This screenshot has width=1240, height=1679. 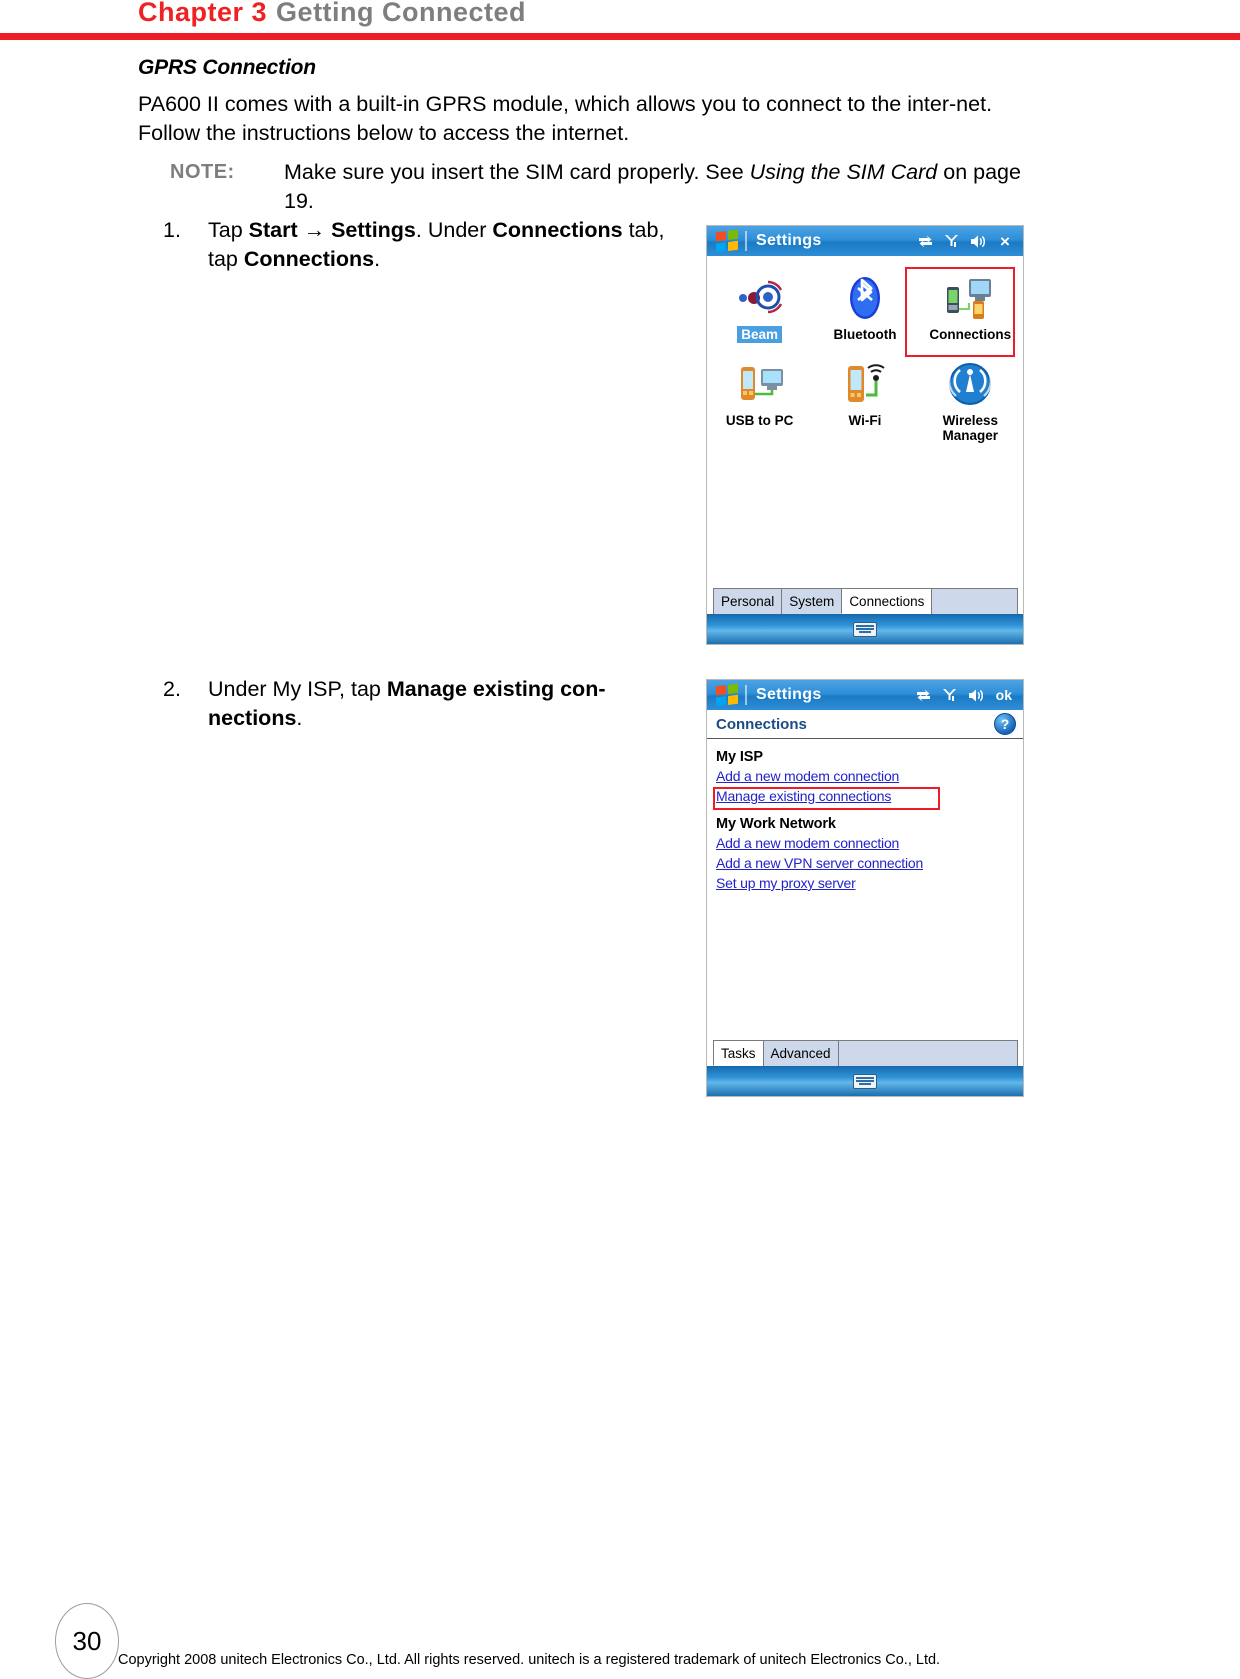 What do you see at coordinates (1005, 724) in the screenshot?
I see `help-icon: ?` at bounding box center [1005, 724].